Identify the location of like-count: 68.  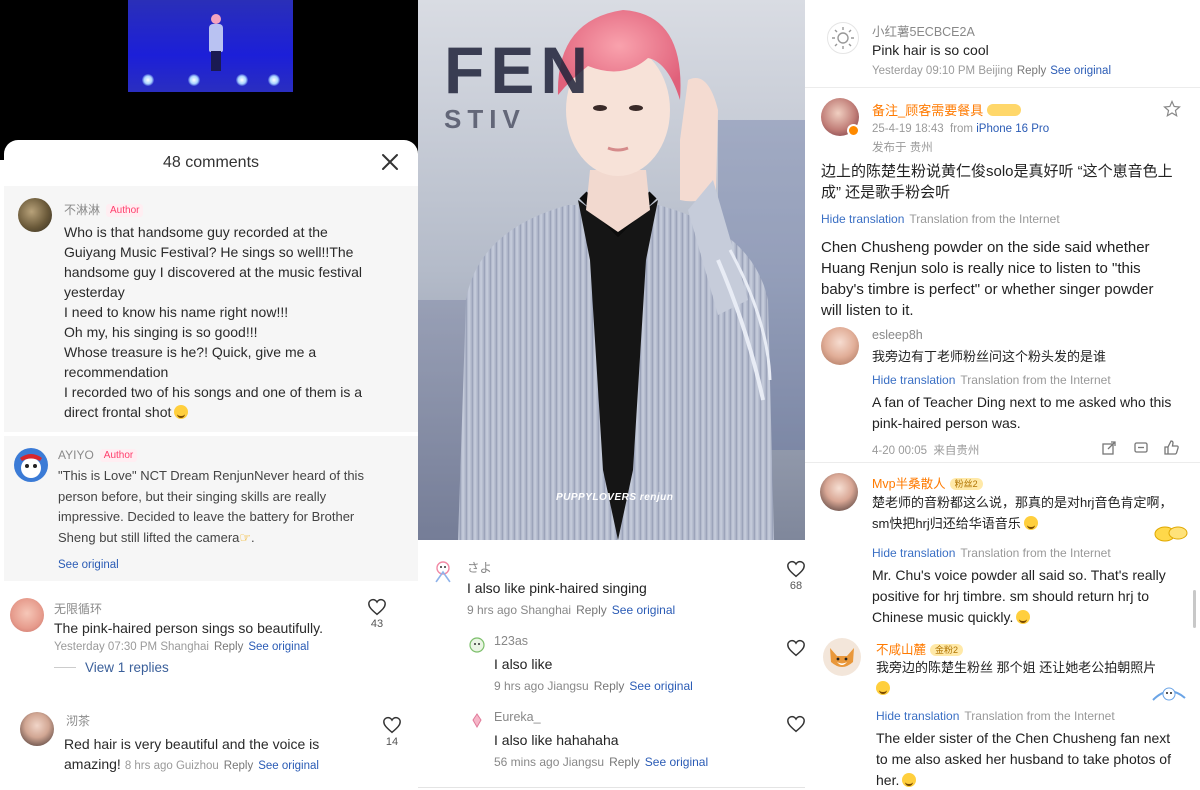
(796, 586).